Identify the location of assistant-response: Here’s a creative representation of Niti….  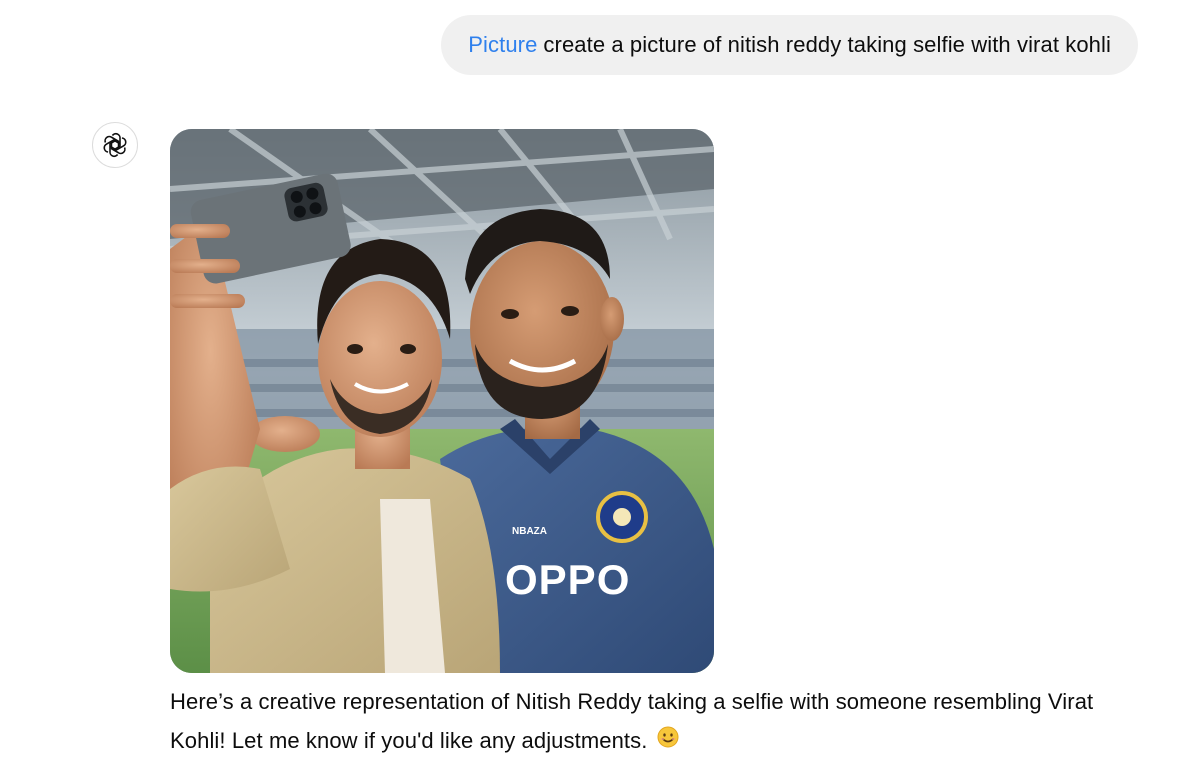
(650, 722).